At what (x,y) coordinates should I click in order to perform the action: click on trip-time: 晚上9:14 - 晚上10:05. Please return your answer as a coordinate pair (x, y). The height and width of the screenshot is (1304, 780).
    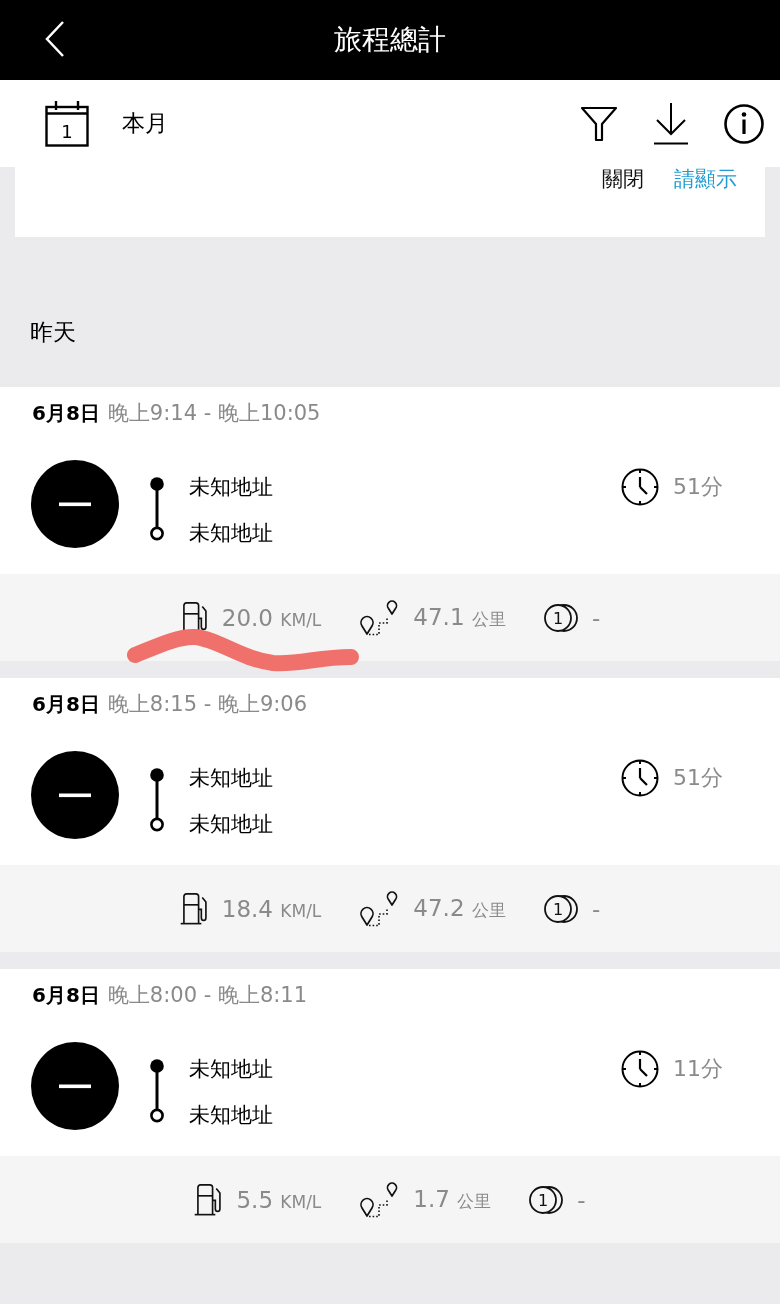
    Looking at the image, I should click on (214, 413).